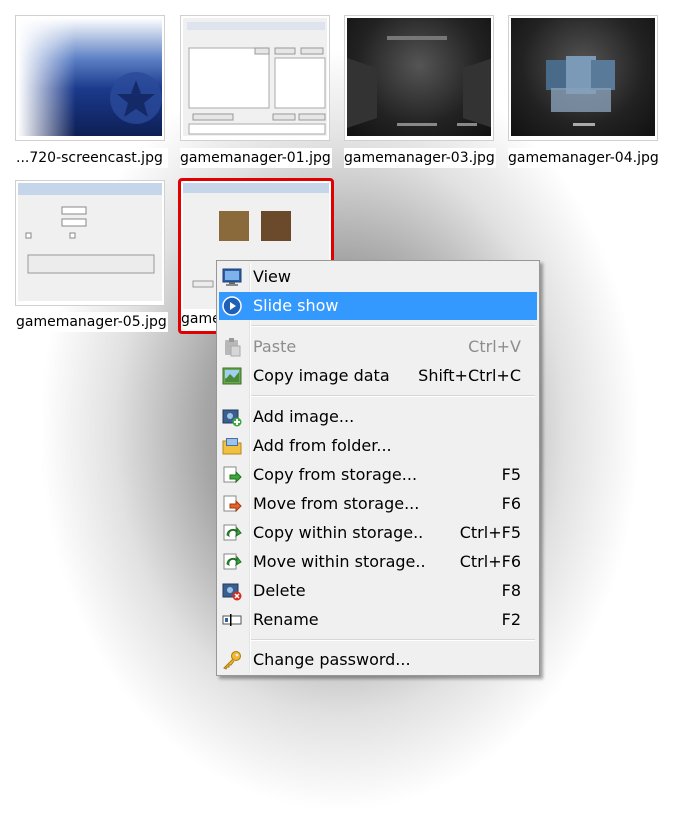 The height and width of the screenshot is (823, 680). I want to click on menu-item-rename: Rename F2, so click(378, 620).